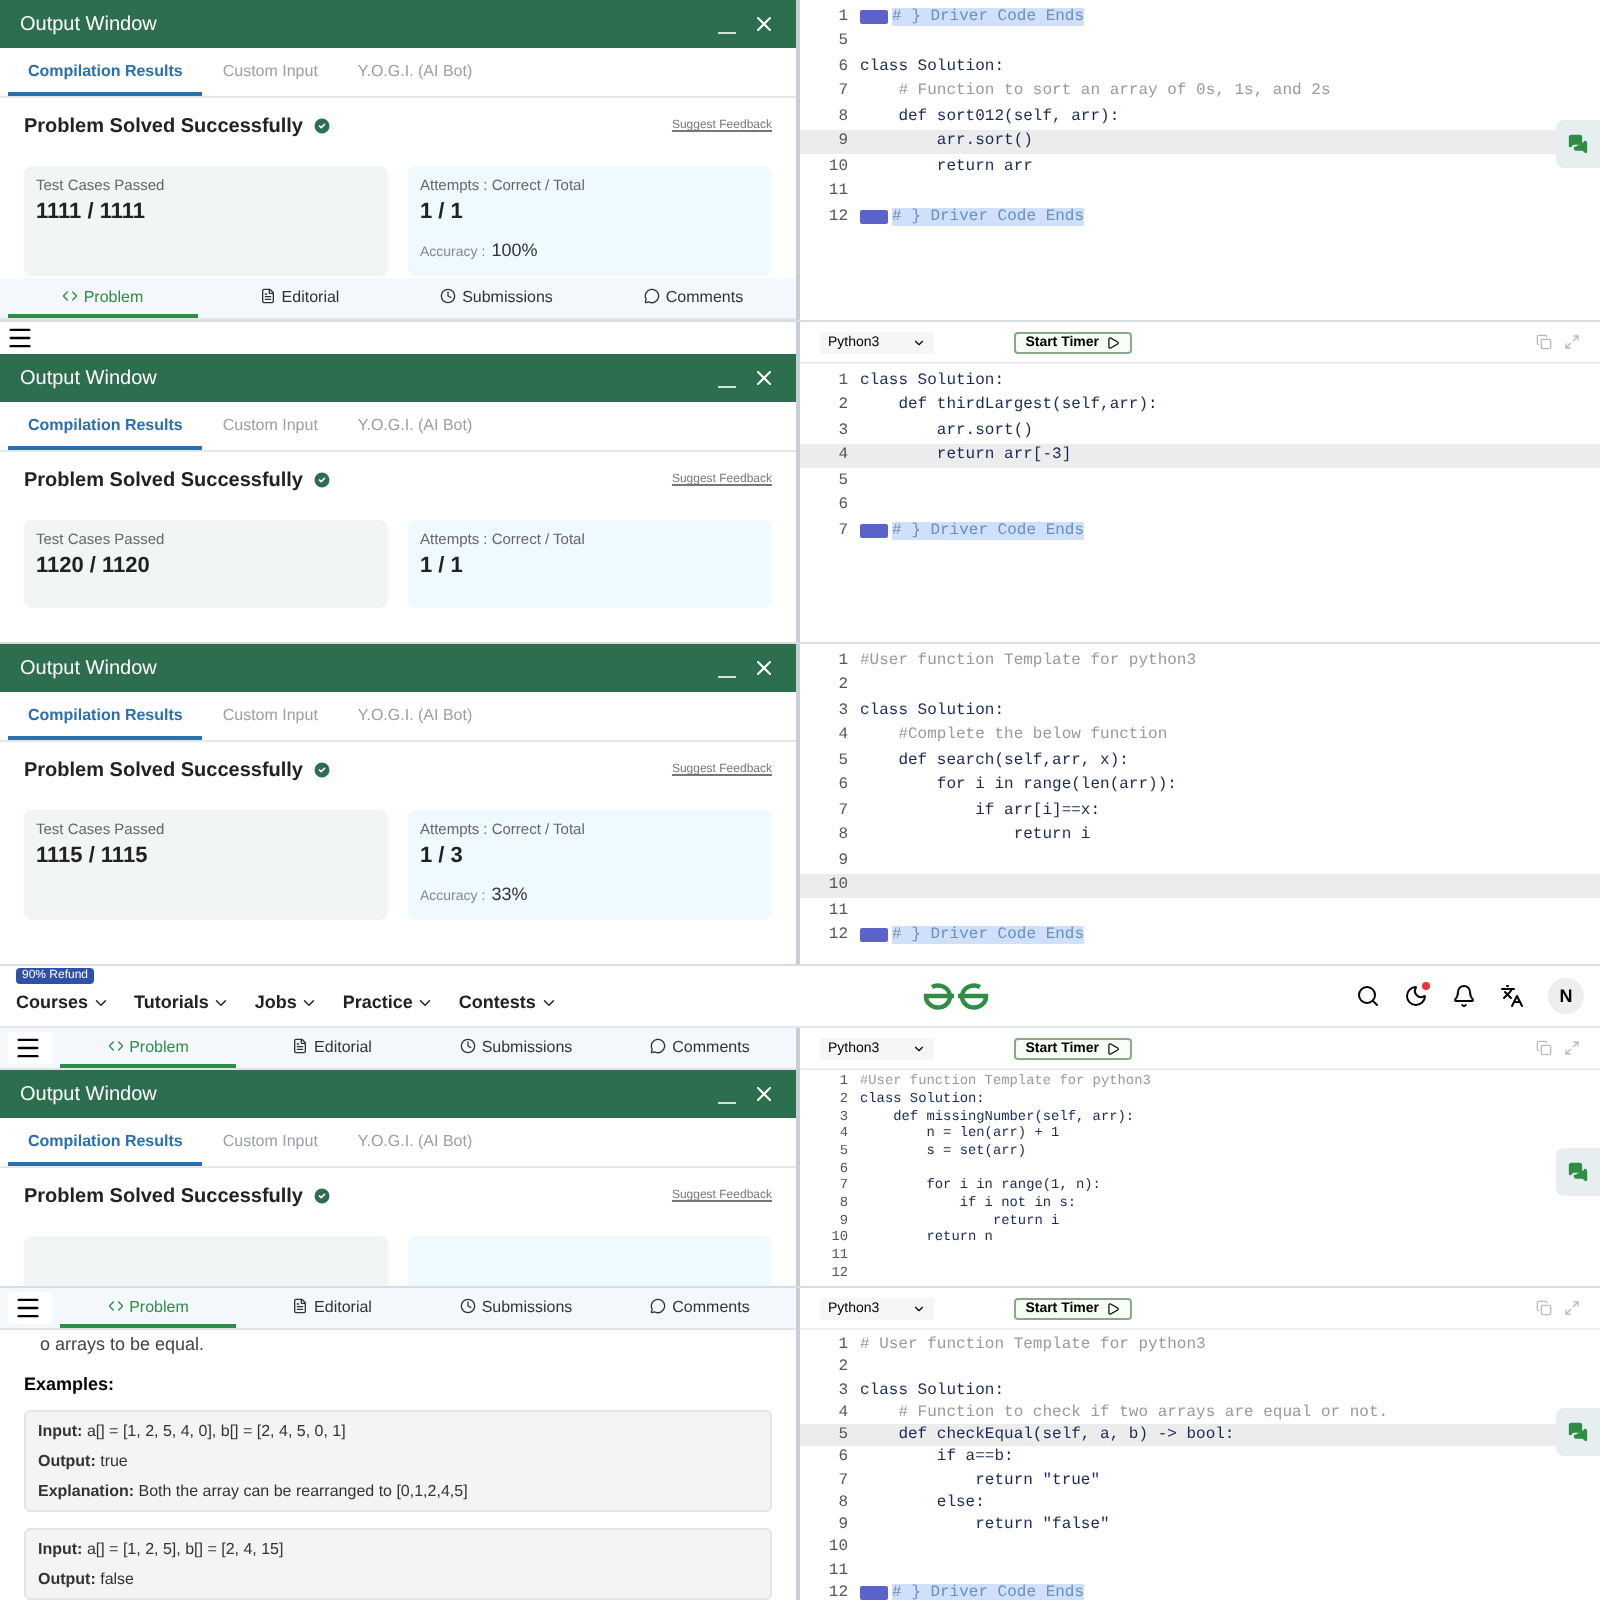 The width and height of the screenshot is (1600, 1600). Describe the element at coordinates (959, 1502) in the screenshot. I see `code-line: else:` at that location.